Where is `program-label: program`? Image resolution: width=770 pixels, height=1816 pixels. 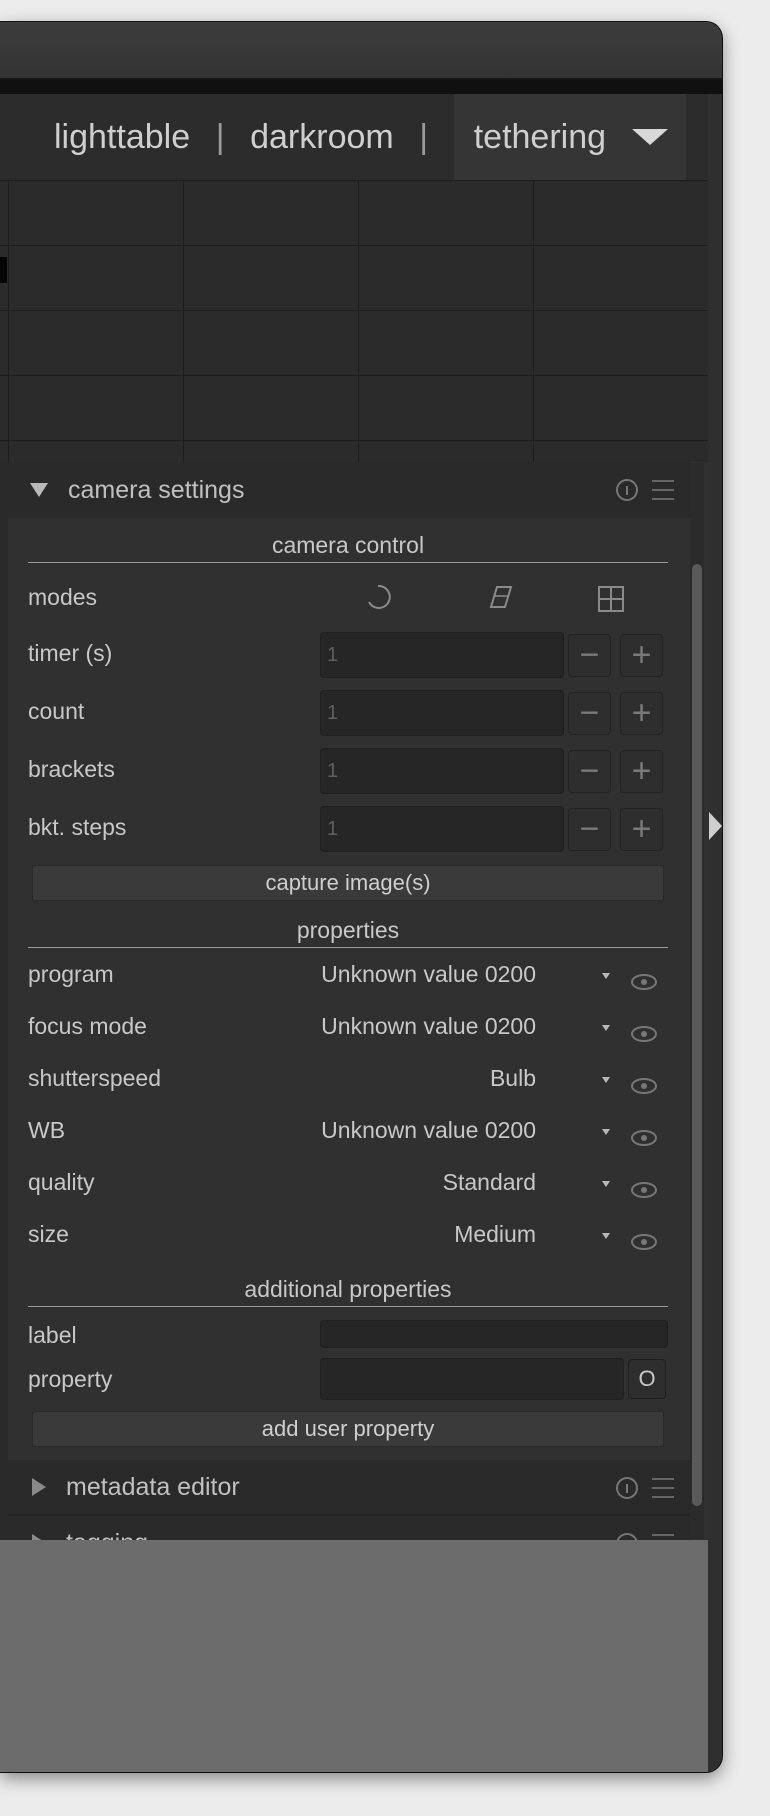
program-label: program is located at coordinates (71, 974).